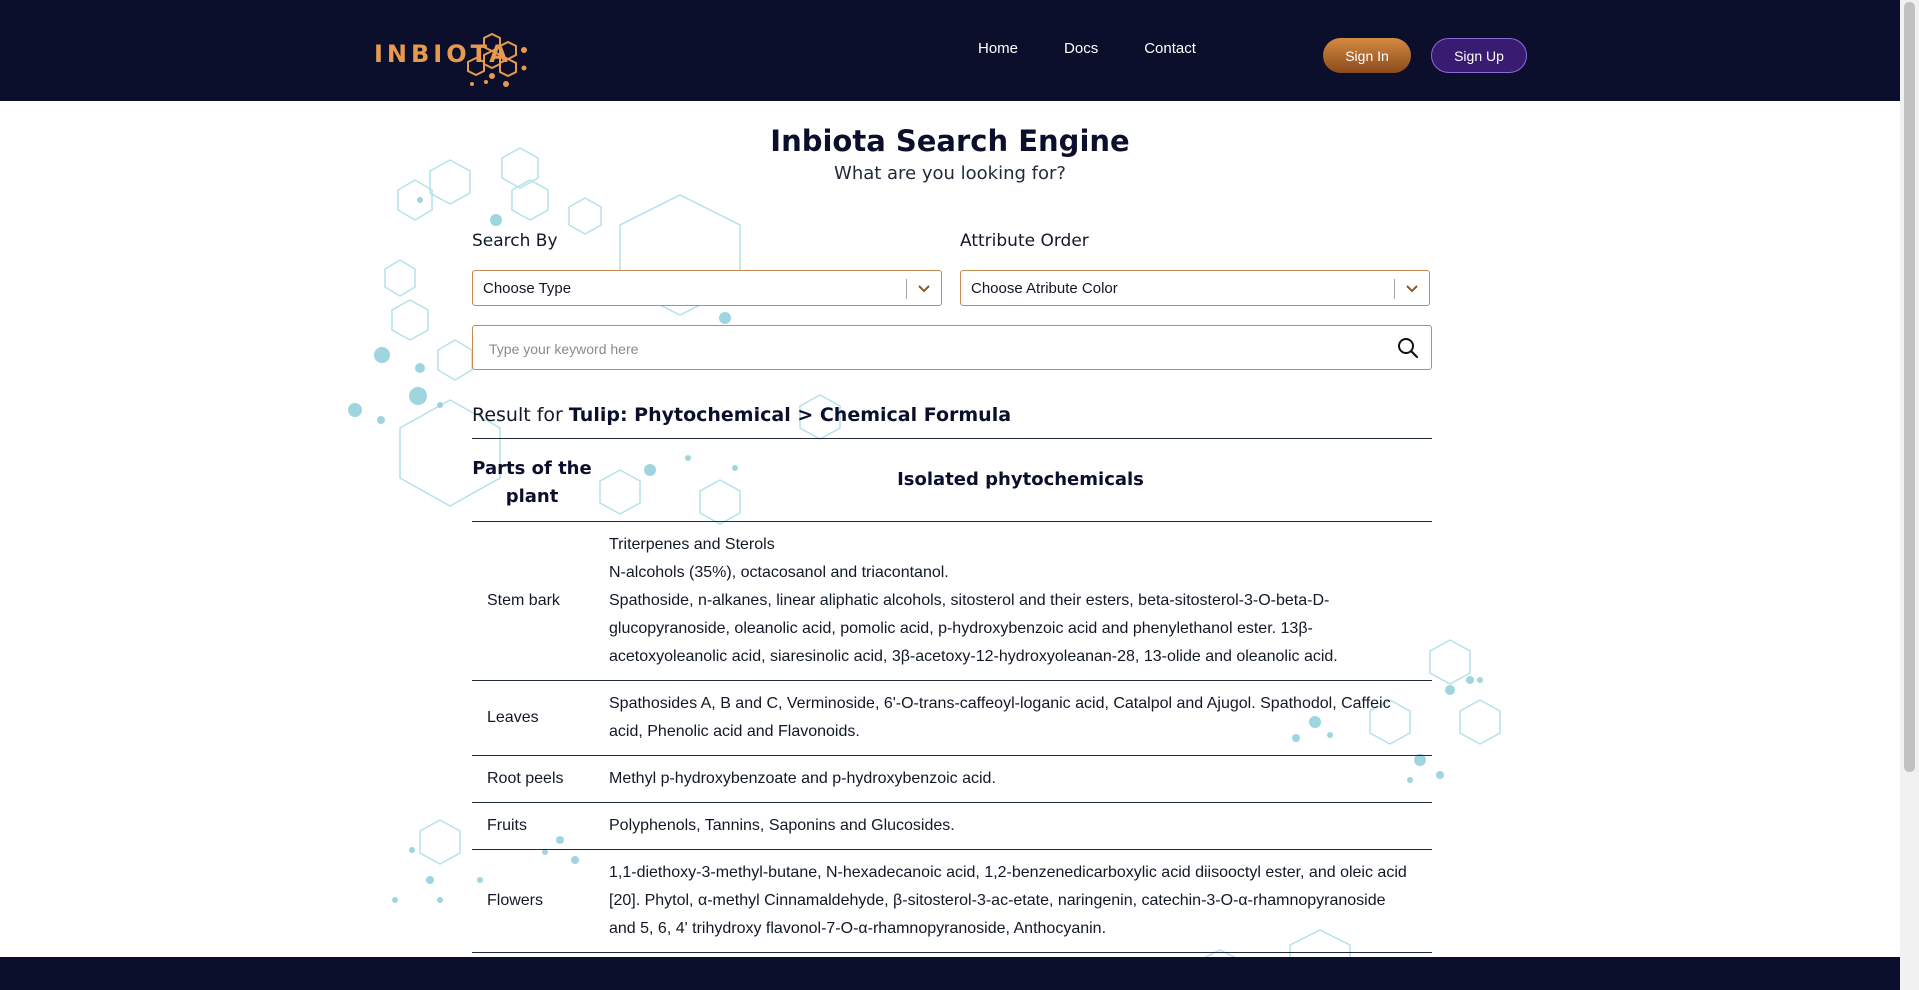 The height and width of the screenshot is (990, 1919). What do you see at coordinates (1367, 55) in the screenshot?
I see `sign-in-button: Sign In` at bounding box center [1367, 55].